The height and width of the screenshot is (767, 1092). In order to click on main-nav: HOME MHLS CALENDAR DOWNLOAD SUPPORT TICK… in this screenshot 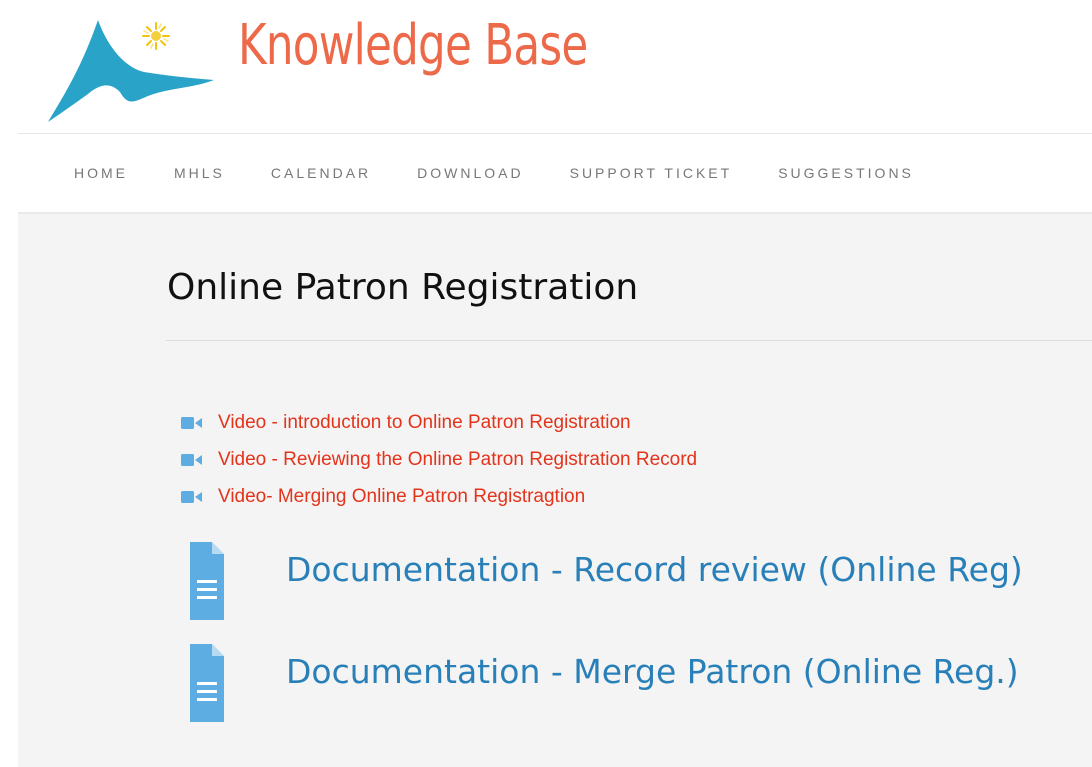, I will do `click(546, 173)`.